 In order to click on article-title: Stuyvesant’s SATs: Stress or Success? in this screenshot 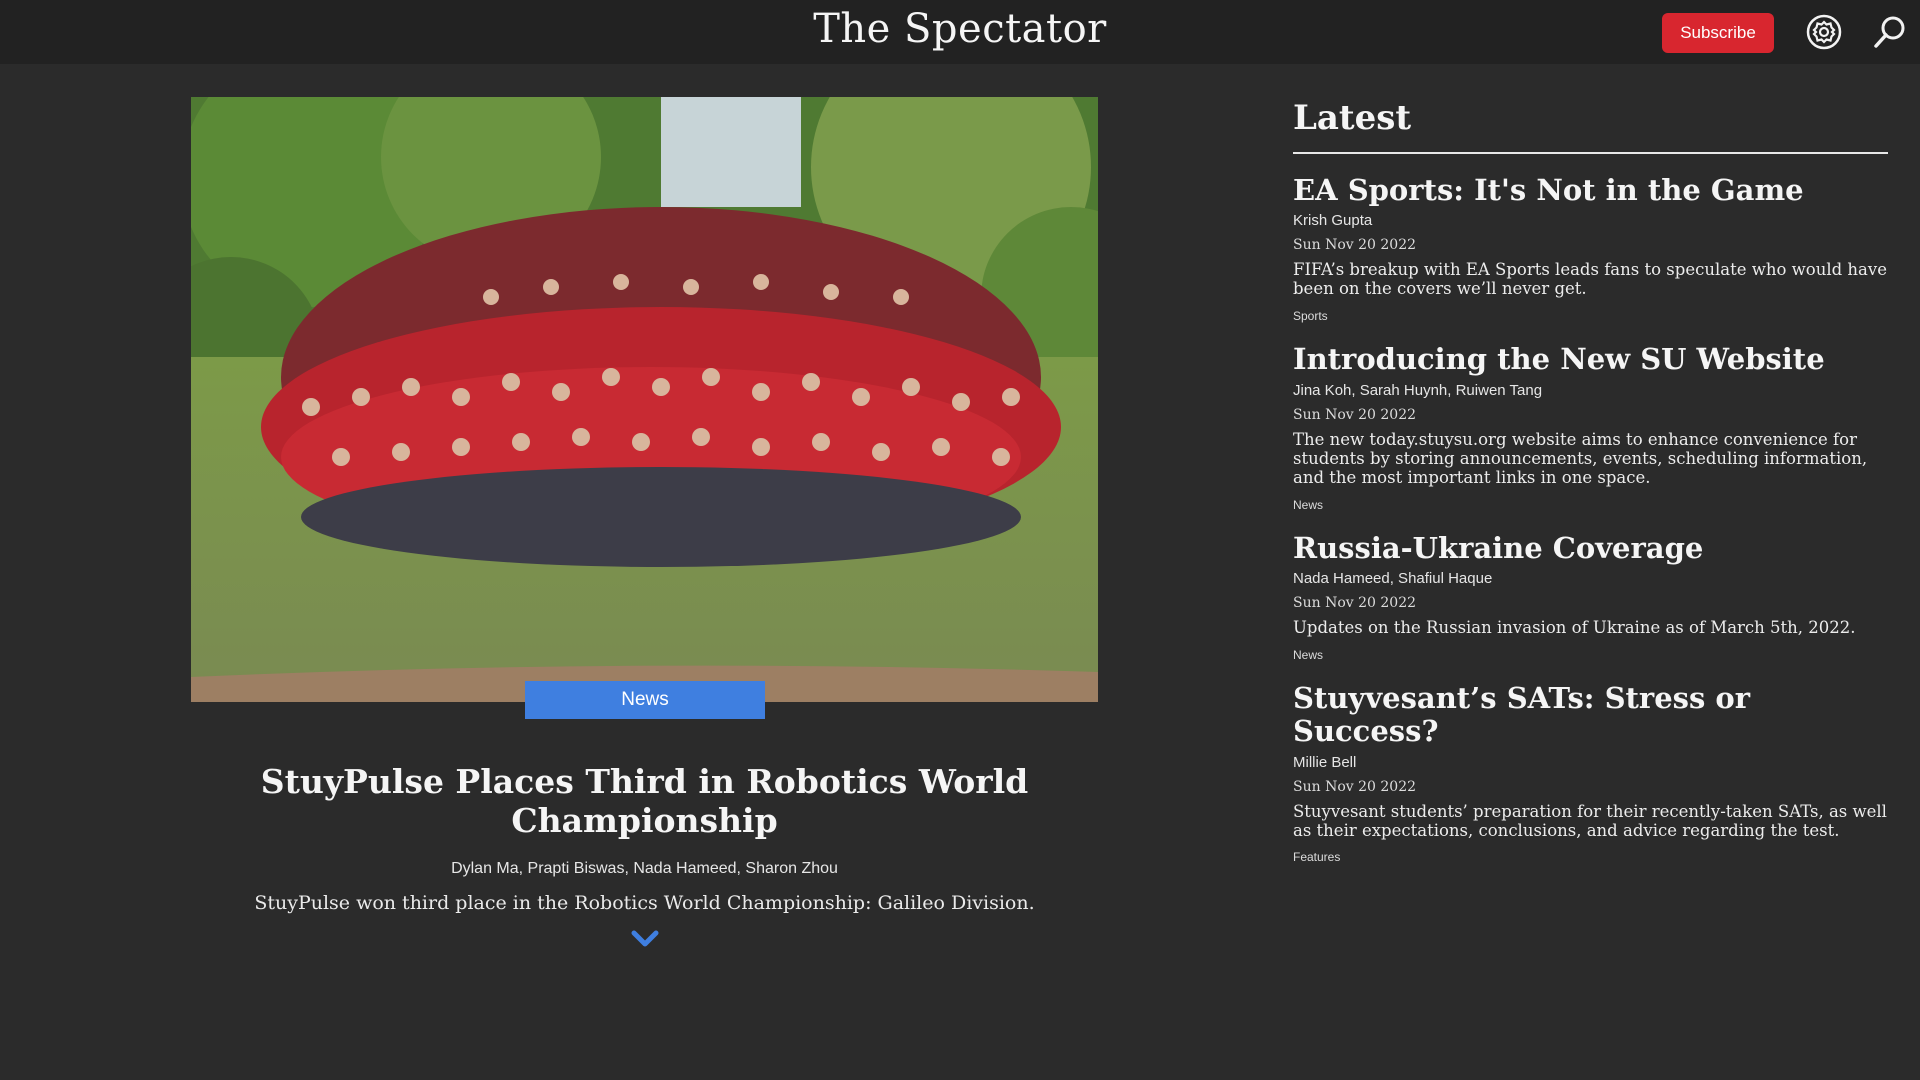, I will do `click(1590, 715)`.